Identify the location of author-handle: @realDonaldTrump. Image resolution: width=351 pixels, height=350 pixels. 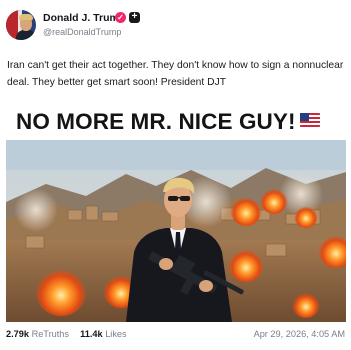
(82, 32).